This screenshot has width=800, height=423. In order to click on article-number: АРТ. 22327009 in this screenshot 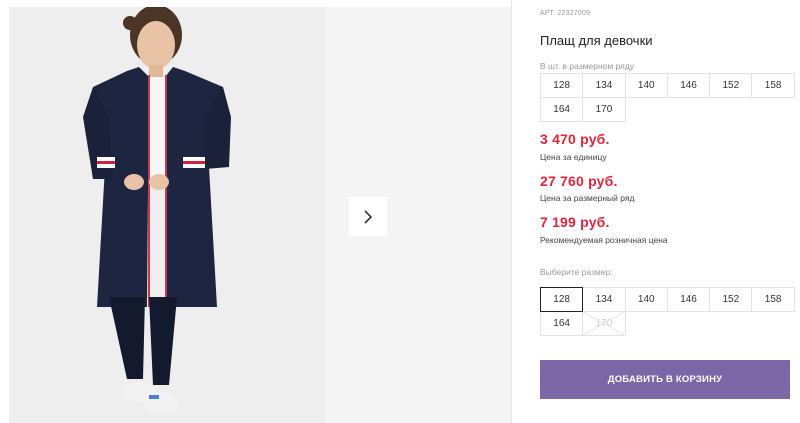, I will do `click(565, 13)`.